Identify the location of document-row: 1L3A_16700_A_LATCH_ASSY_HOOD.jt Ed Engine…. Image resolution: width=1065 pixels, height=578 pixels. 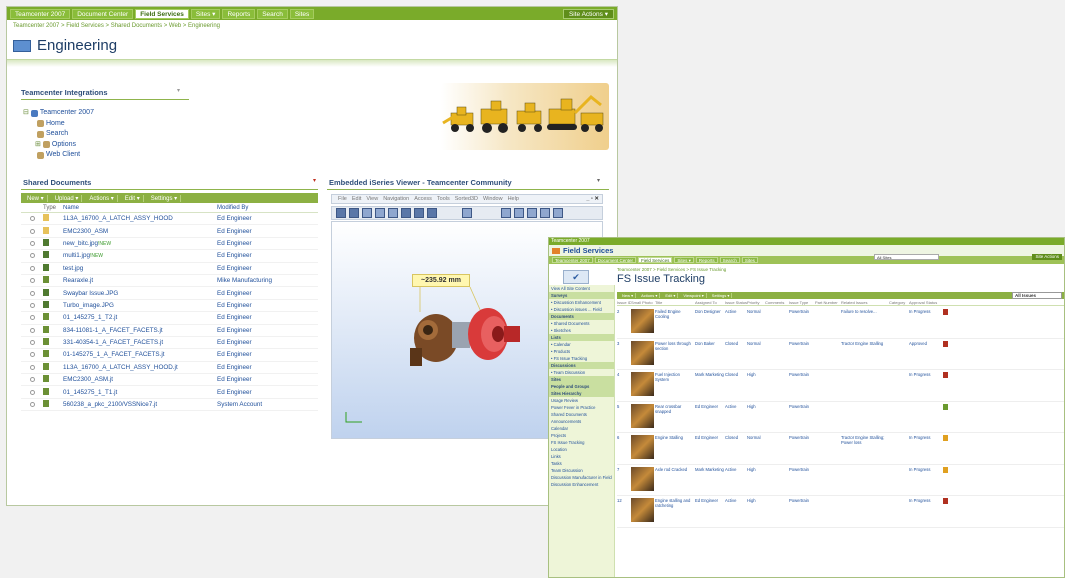
(169, 368).